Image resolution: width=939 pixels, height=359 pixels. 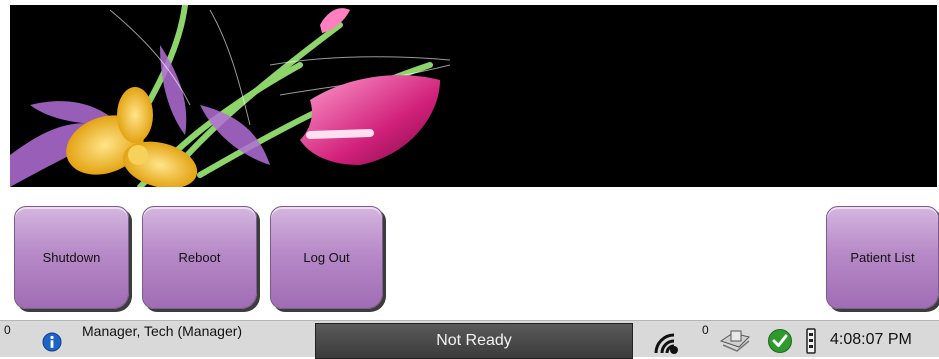 I want to click on wireless-icon, so click(x=665, y=341).